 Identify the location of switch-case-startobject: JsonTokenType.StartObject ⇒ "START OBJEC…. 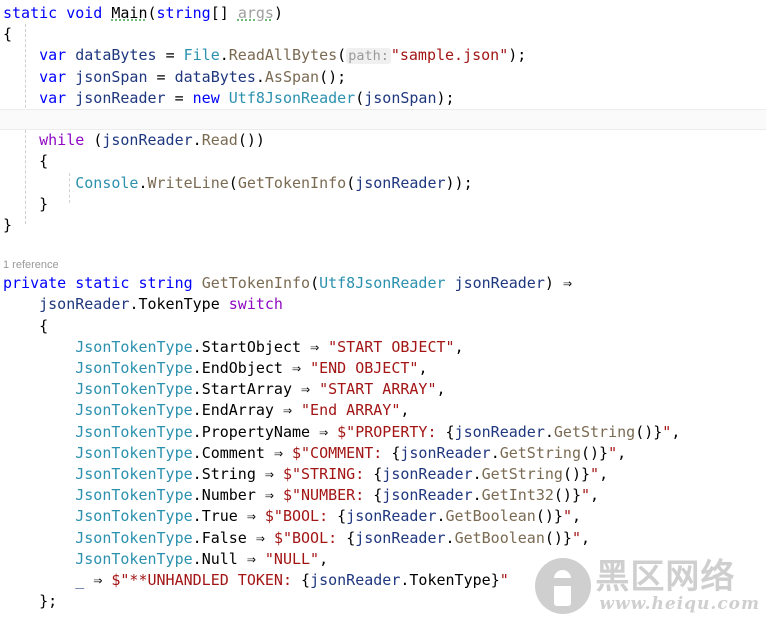
(383, 347).